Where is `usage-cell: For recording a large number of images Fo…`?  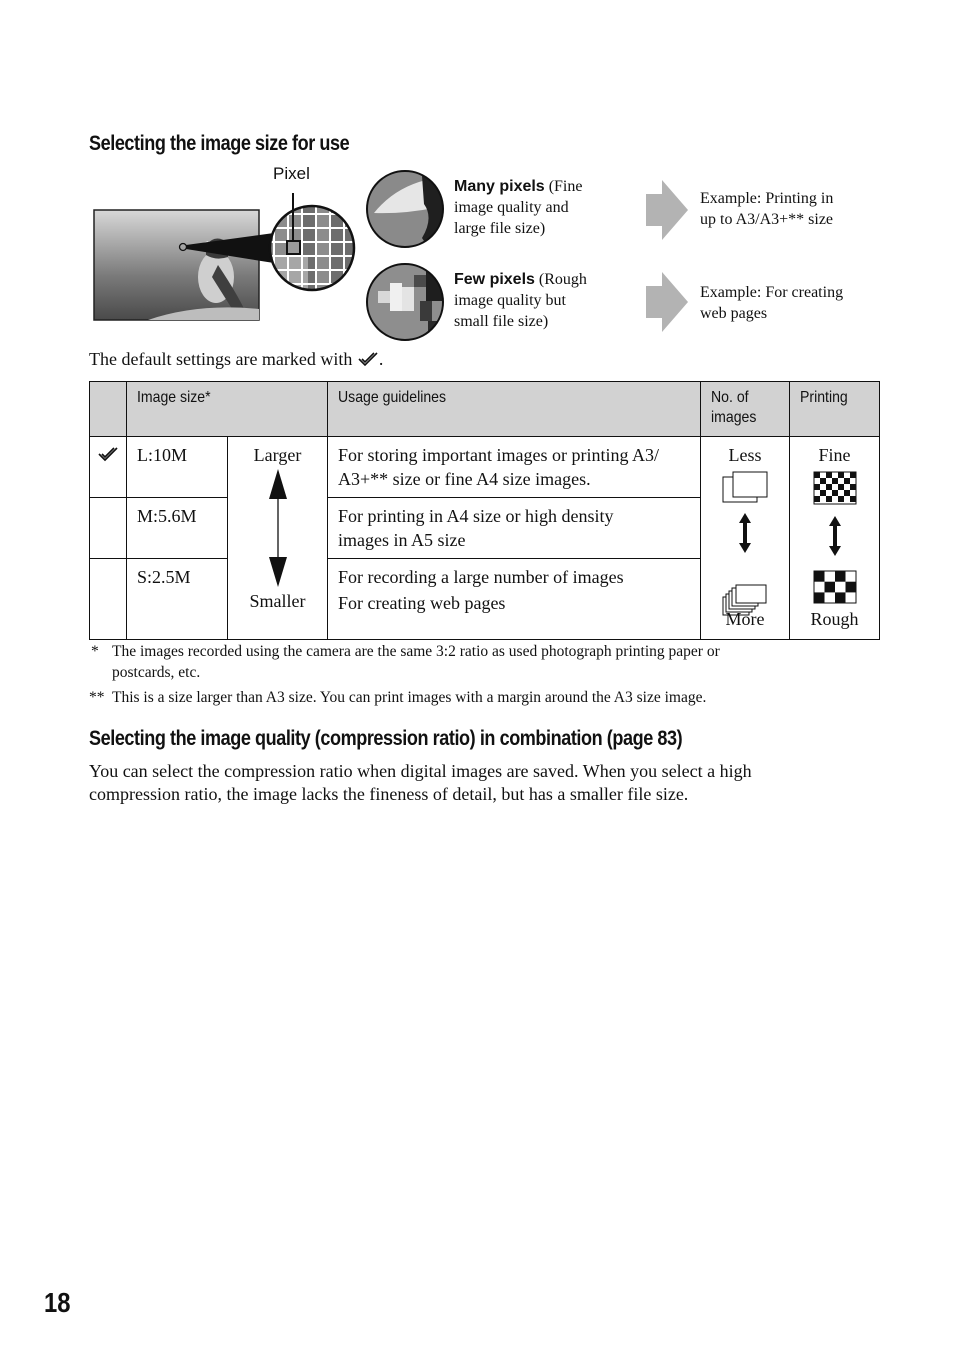
usage-cell: For recording a large number of images Fo… is located at coordinates (514, 599).